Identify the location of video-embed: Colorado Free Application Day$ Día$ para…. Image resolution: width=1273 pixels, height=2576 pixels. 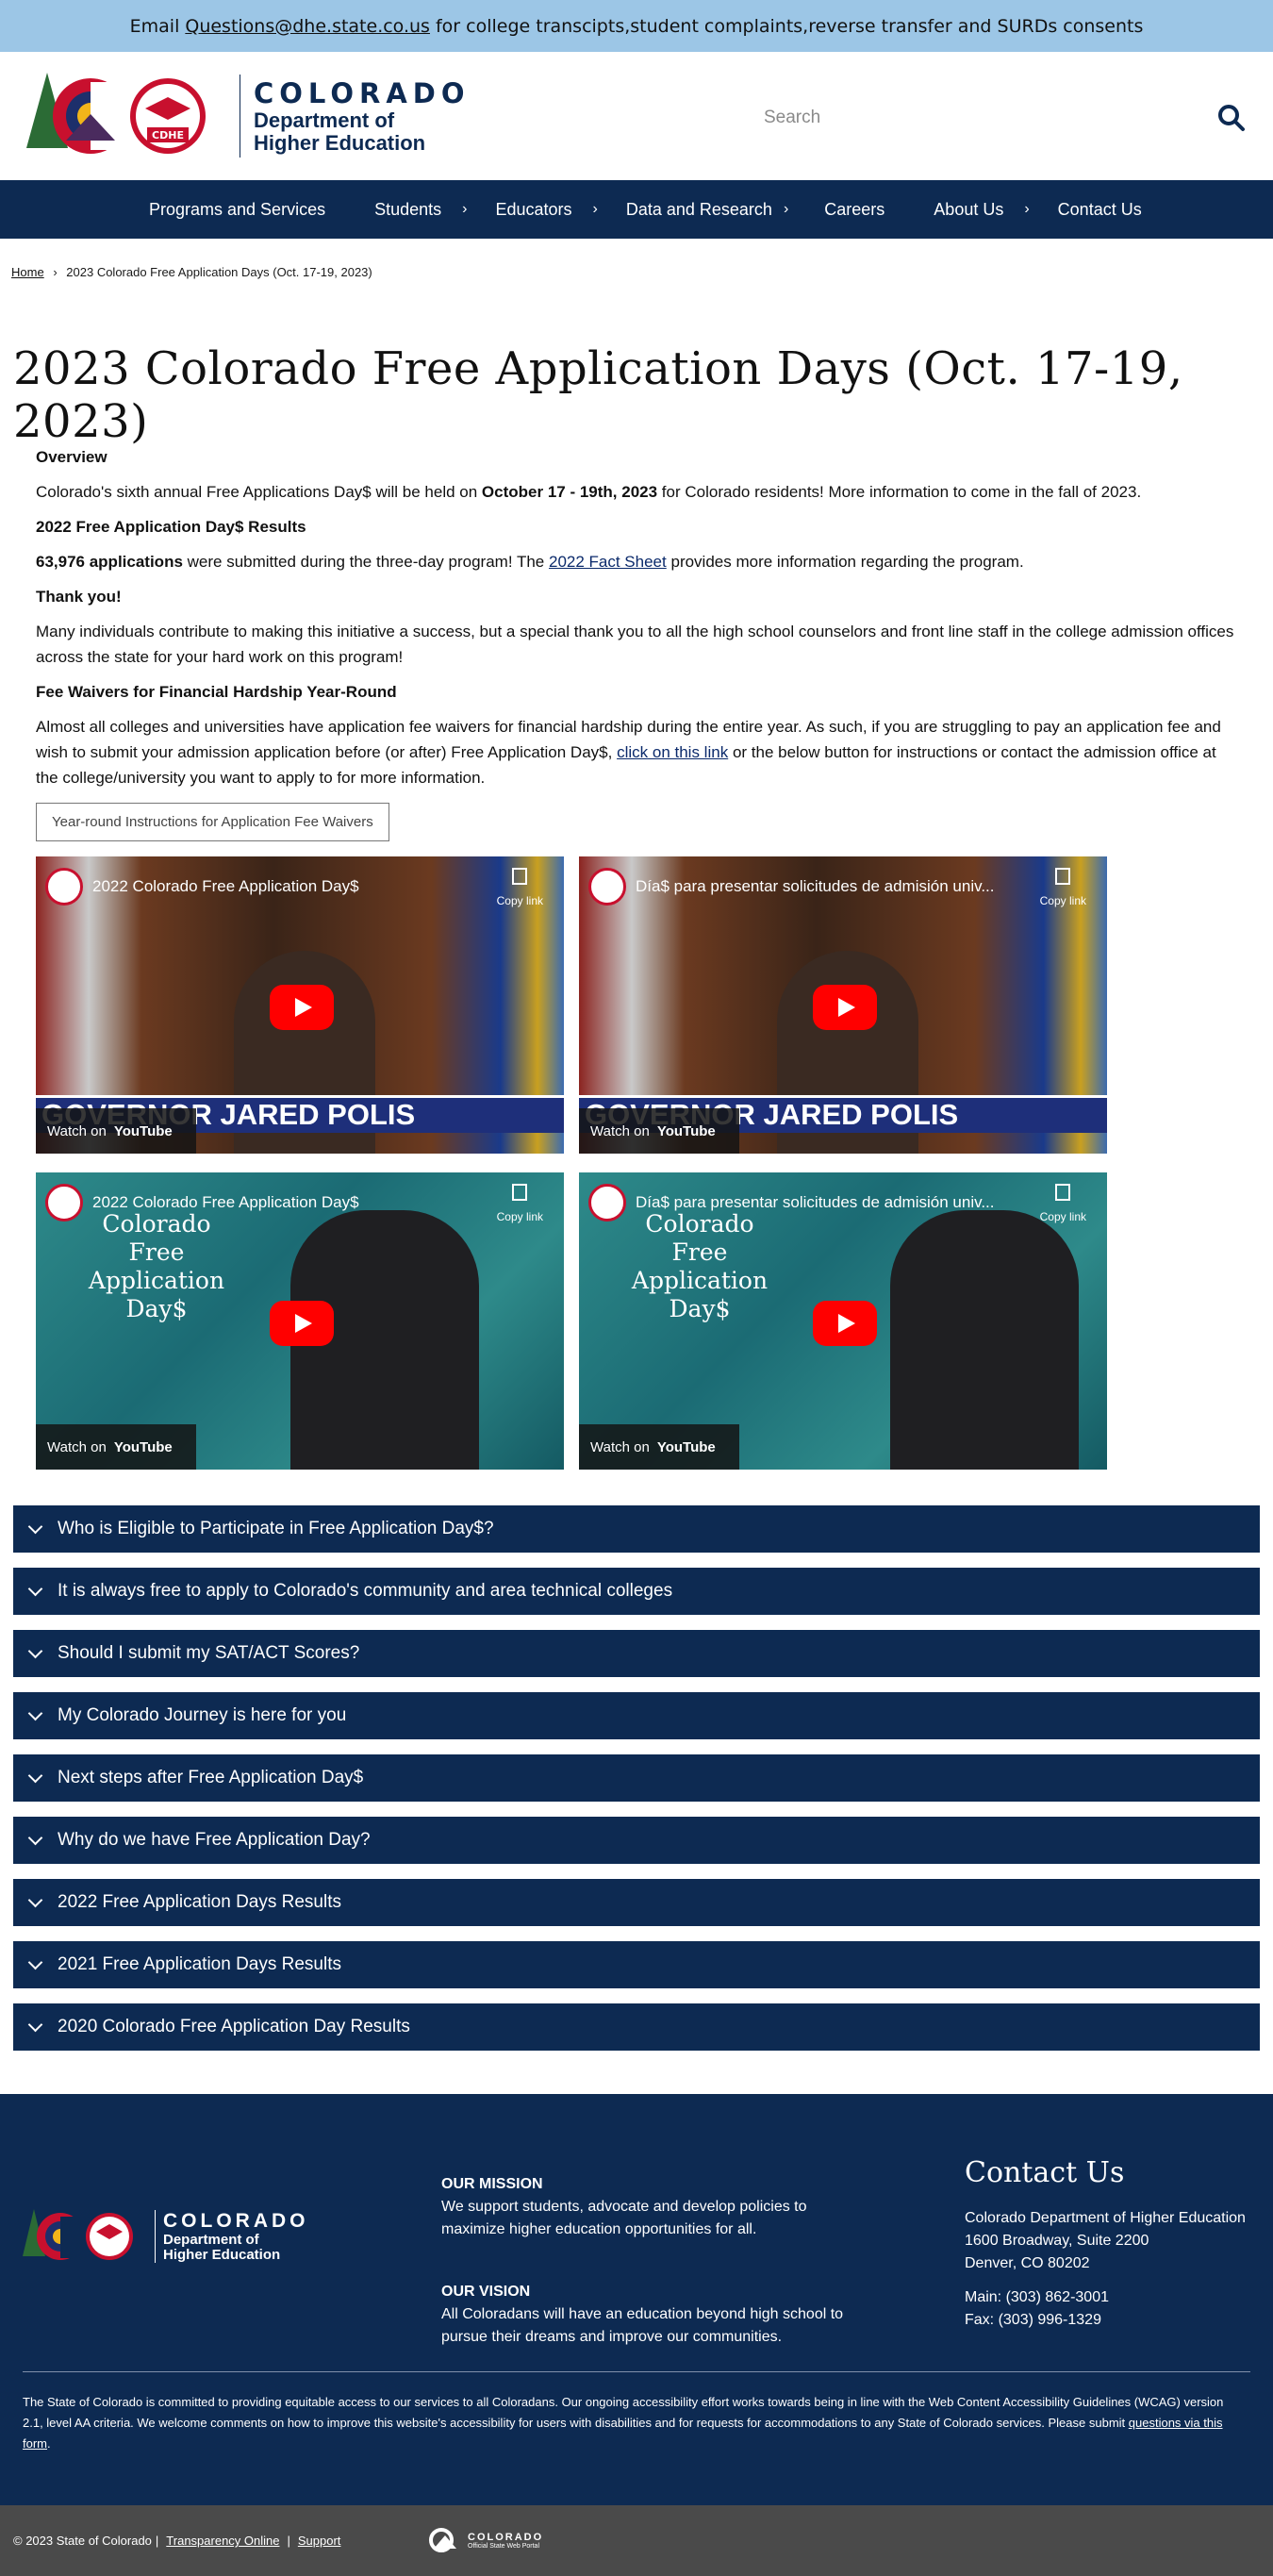
(843, 1321).